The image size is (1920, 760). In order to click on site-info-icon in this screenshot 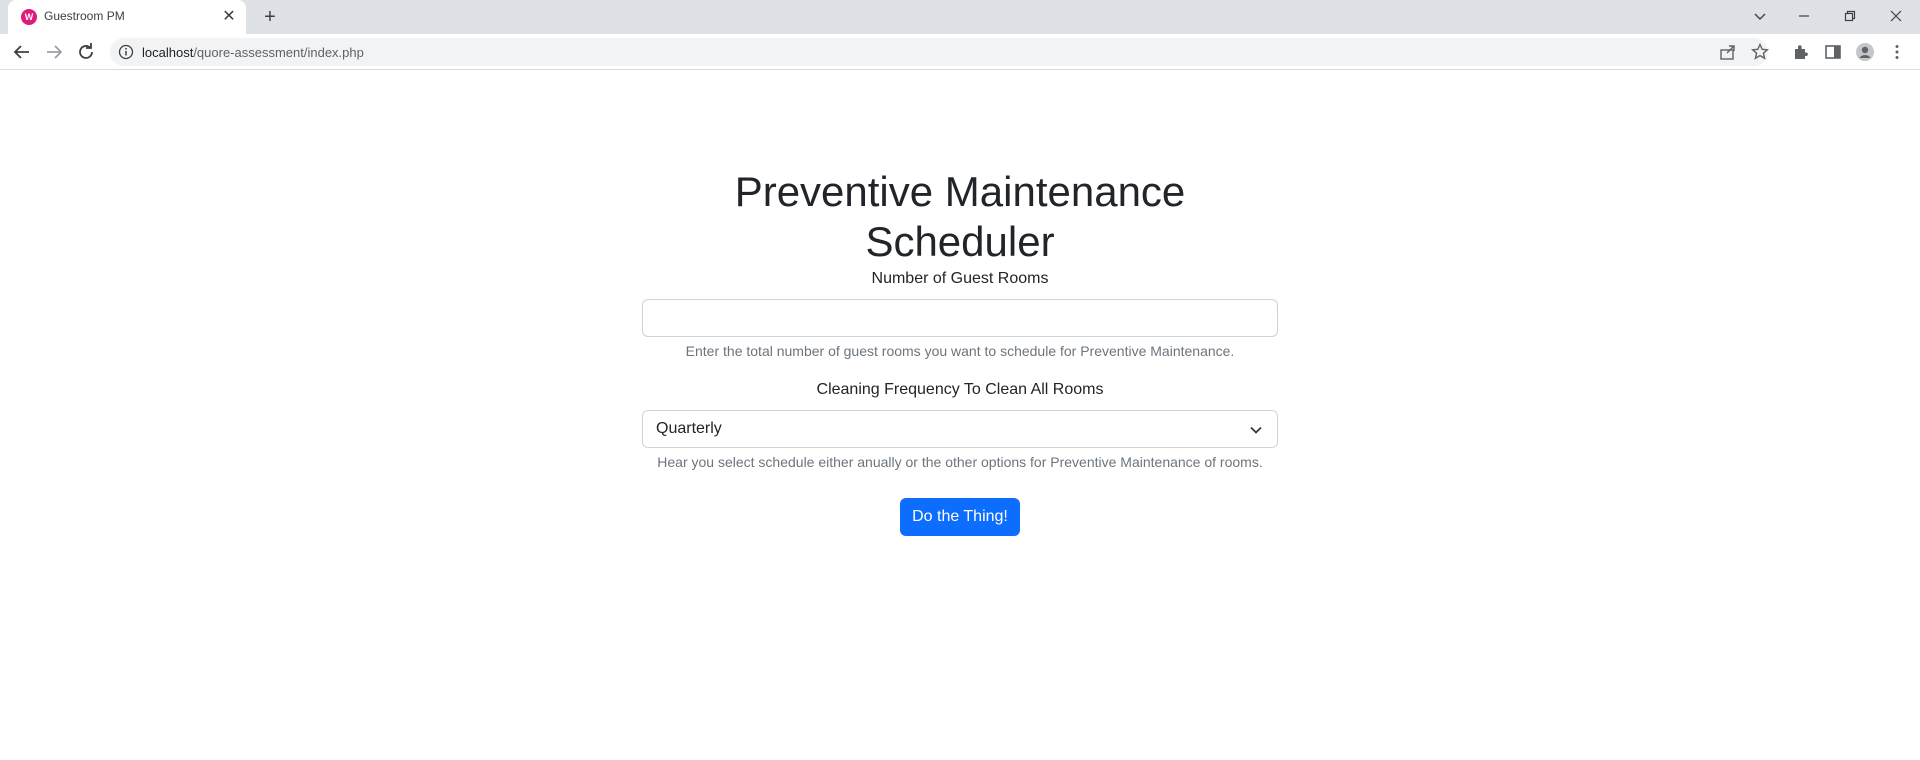, I will do `click(126, 52)`.